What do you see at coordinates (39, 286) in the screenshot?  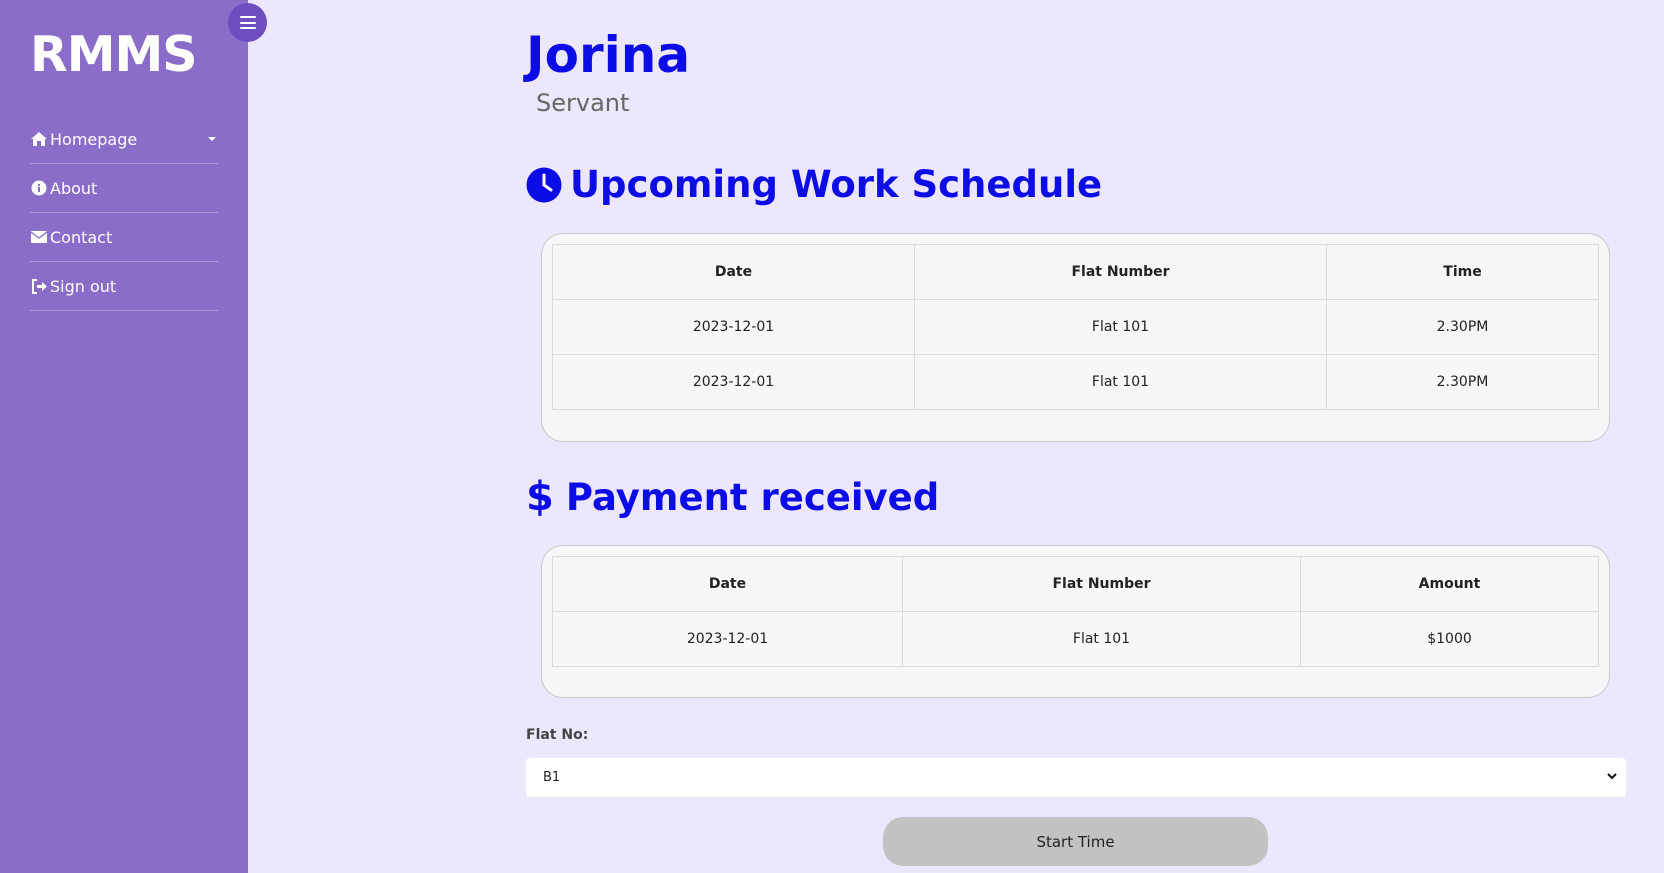 I see `sign-out-icon` at bounding box center [39, 286].